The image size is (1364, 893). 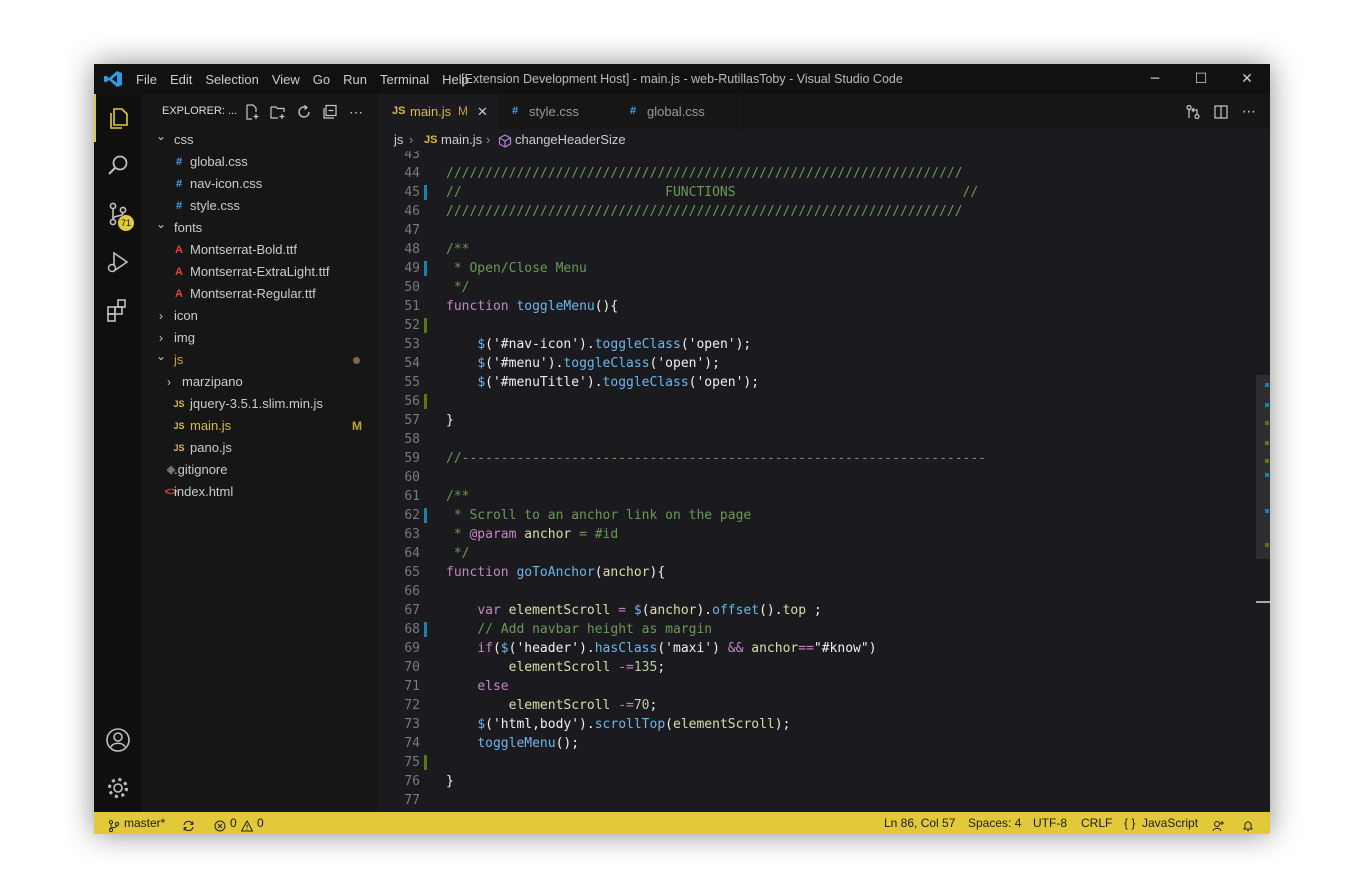 What do you see at coordinates (404, 79) in the screenshot?
I see `menu-terminal: Terminal` at bounding box center [404, 79].